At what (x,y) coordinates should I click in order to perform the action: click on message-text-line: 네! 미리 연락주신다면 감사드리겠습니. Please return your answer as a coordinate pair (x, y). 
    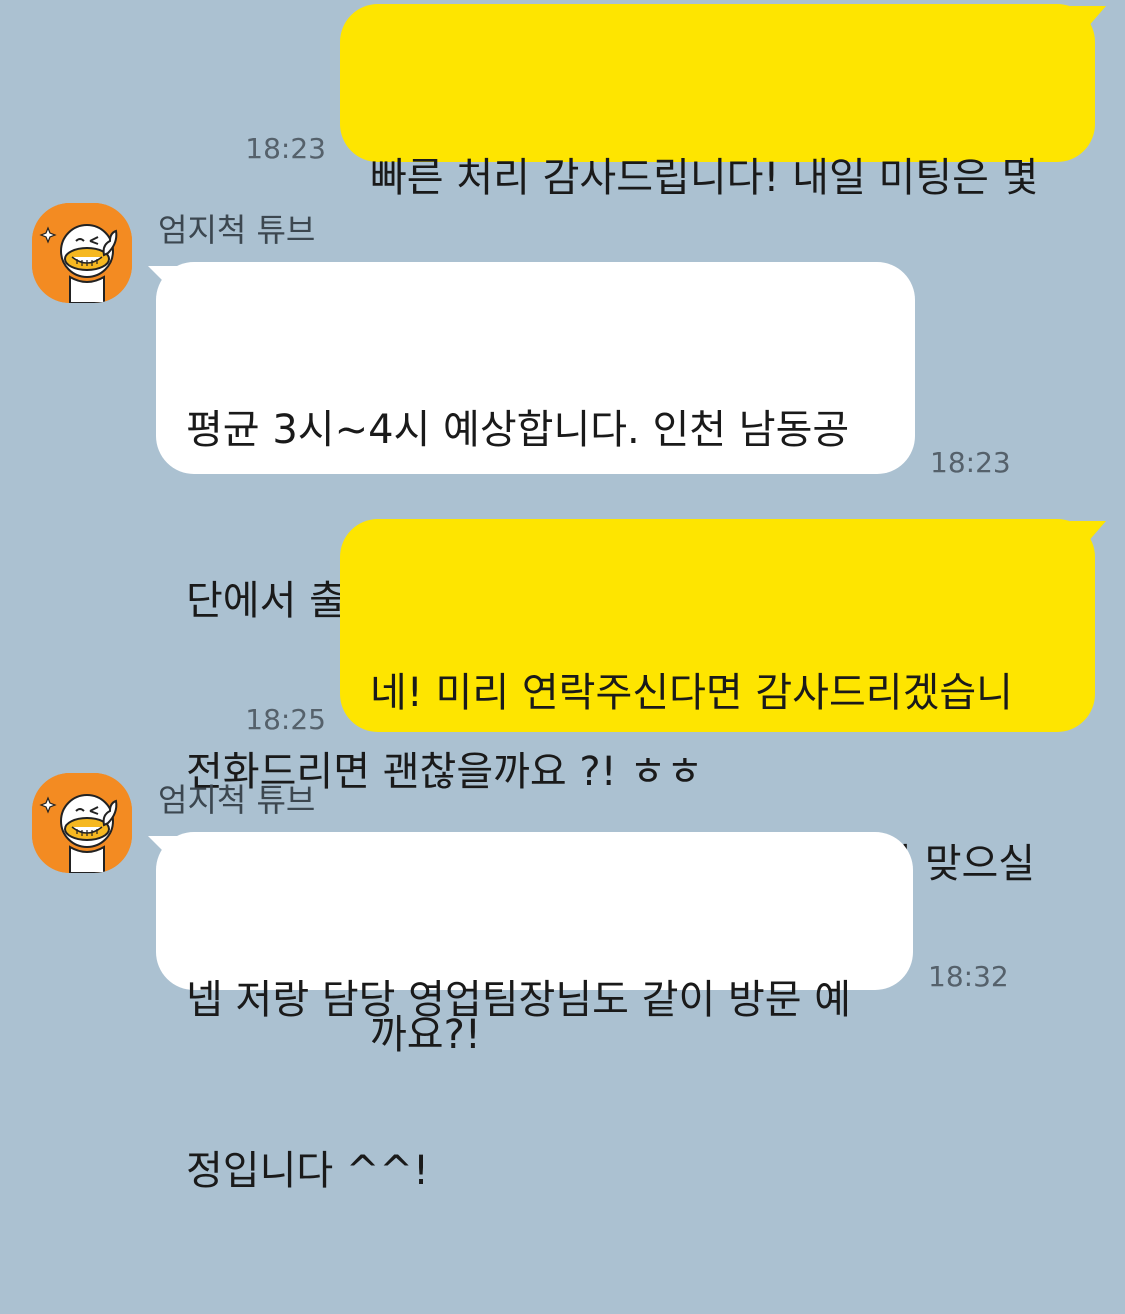
    Looking at the image, I should click on (691, 693).